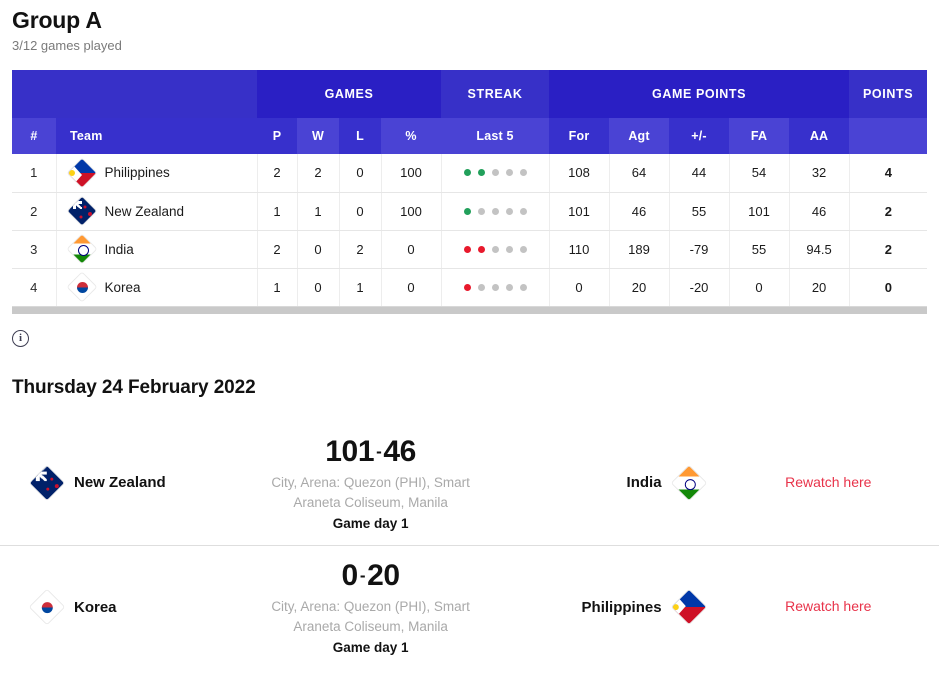  I want to click on row-w: 0, so click(318, 249).